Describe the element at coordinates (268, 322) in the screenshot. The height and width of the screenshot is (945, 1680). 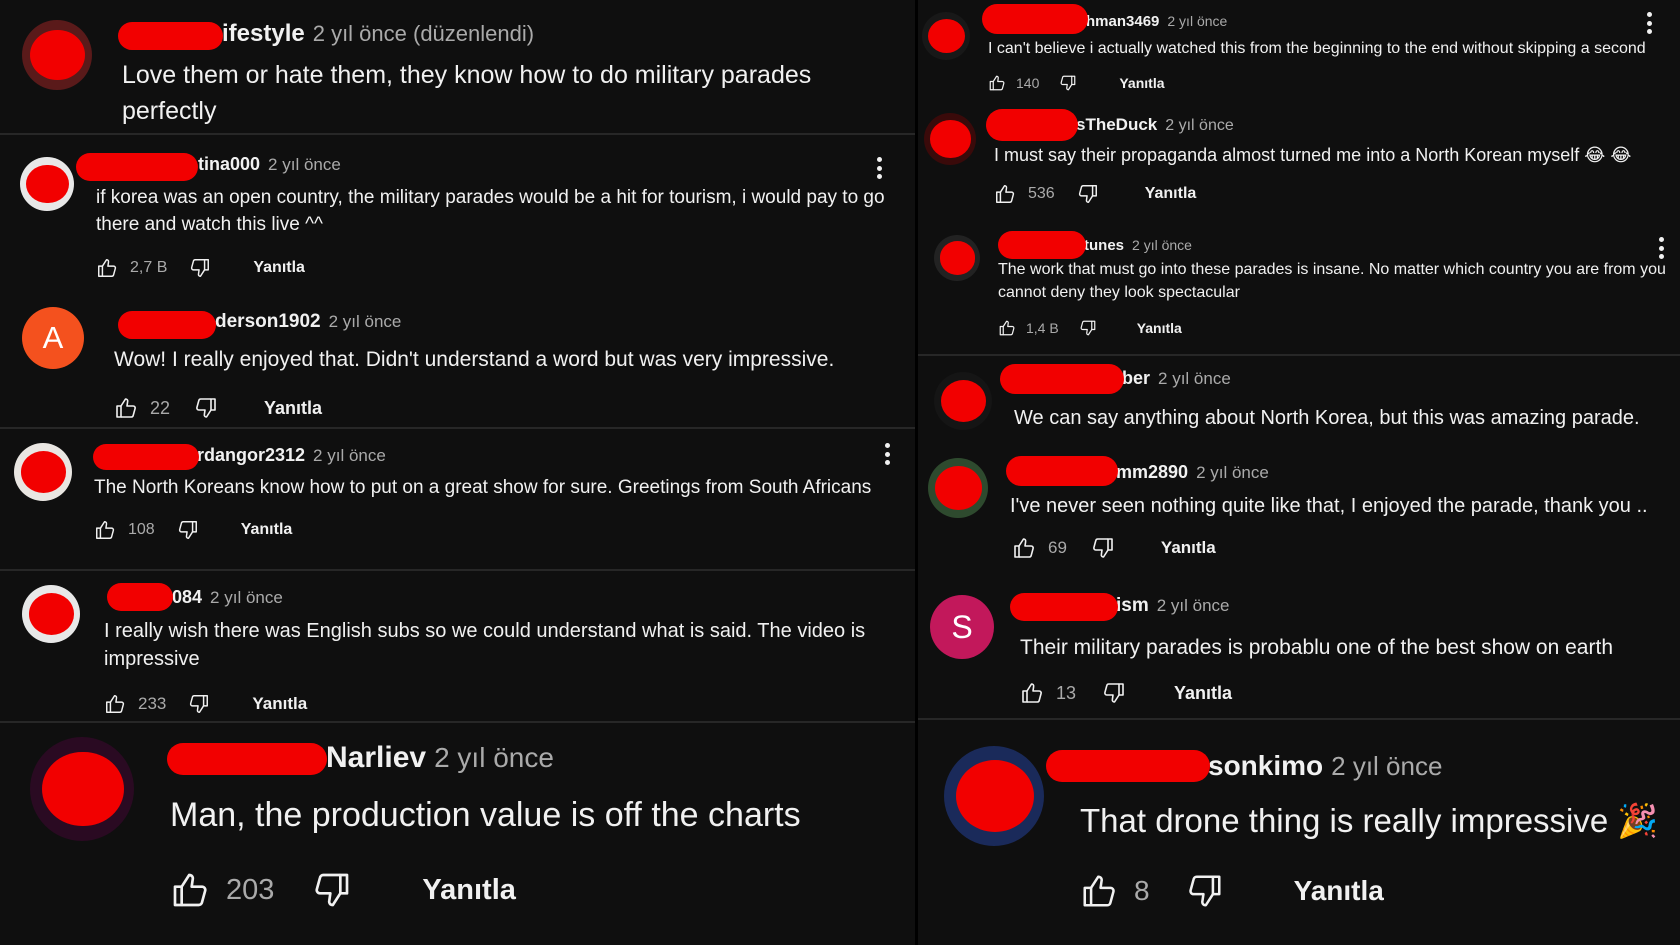
I see `author-name: derson1902` at that location.